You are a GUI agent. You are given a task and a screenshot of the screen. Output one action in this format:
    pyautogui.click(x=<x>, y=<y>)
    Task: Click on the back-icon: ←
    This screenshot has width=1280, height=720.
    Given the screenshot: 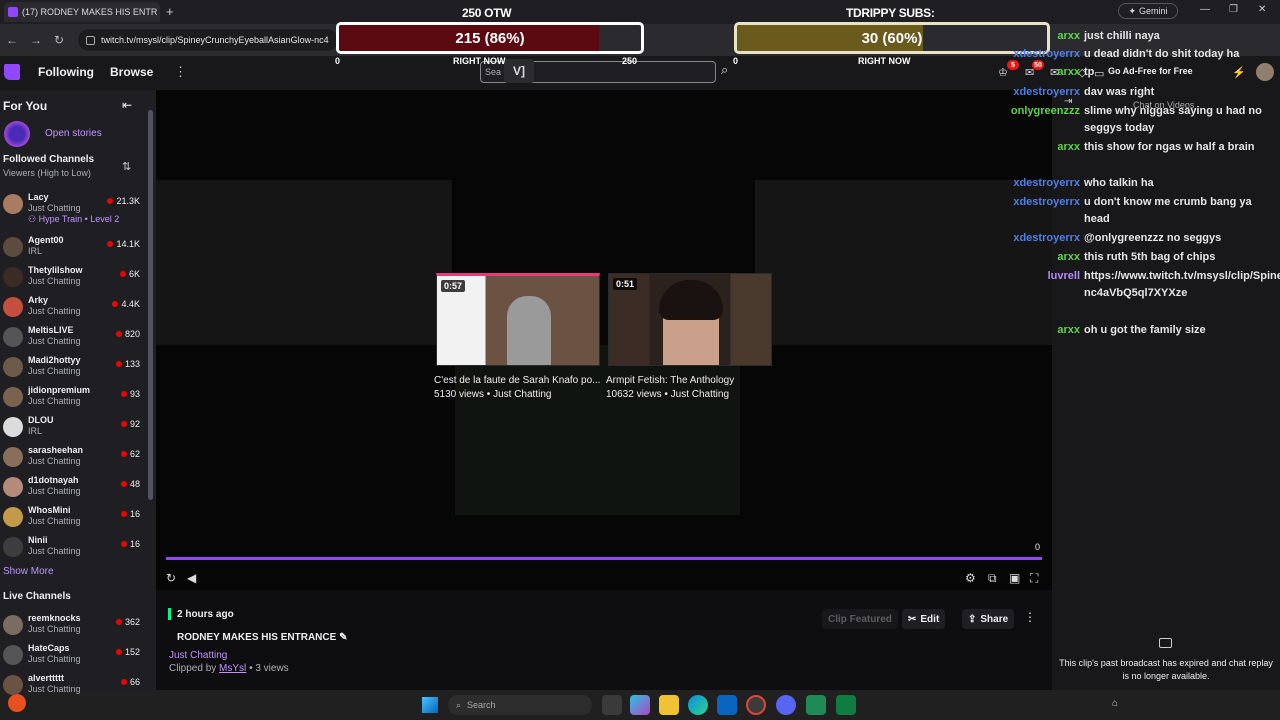 What is the action you would take?
    pyautogui.click(x=12, y=40)
    